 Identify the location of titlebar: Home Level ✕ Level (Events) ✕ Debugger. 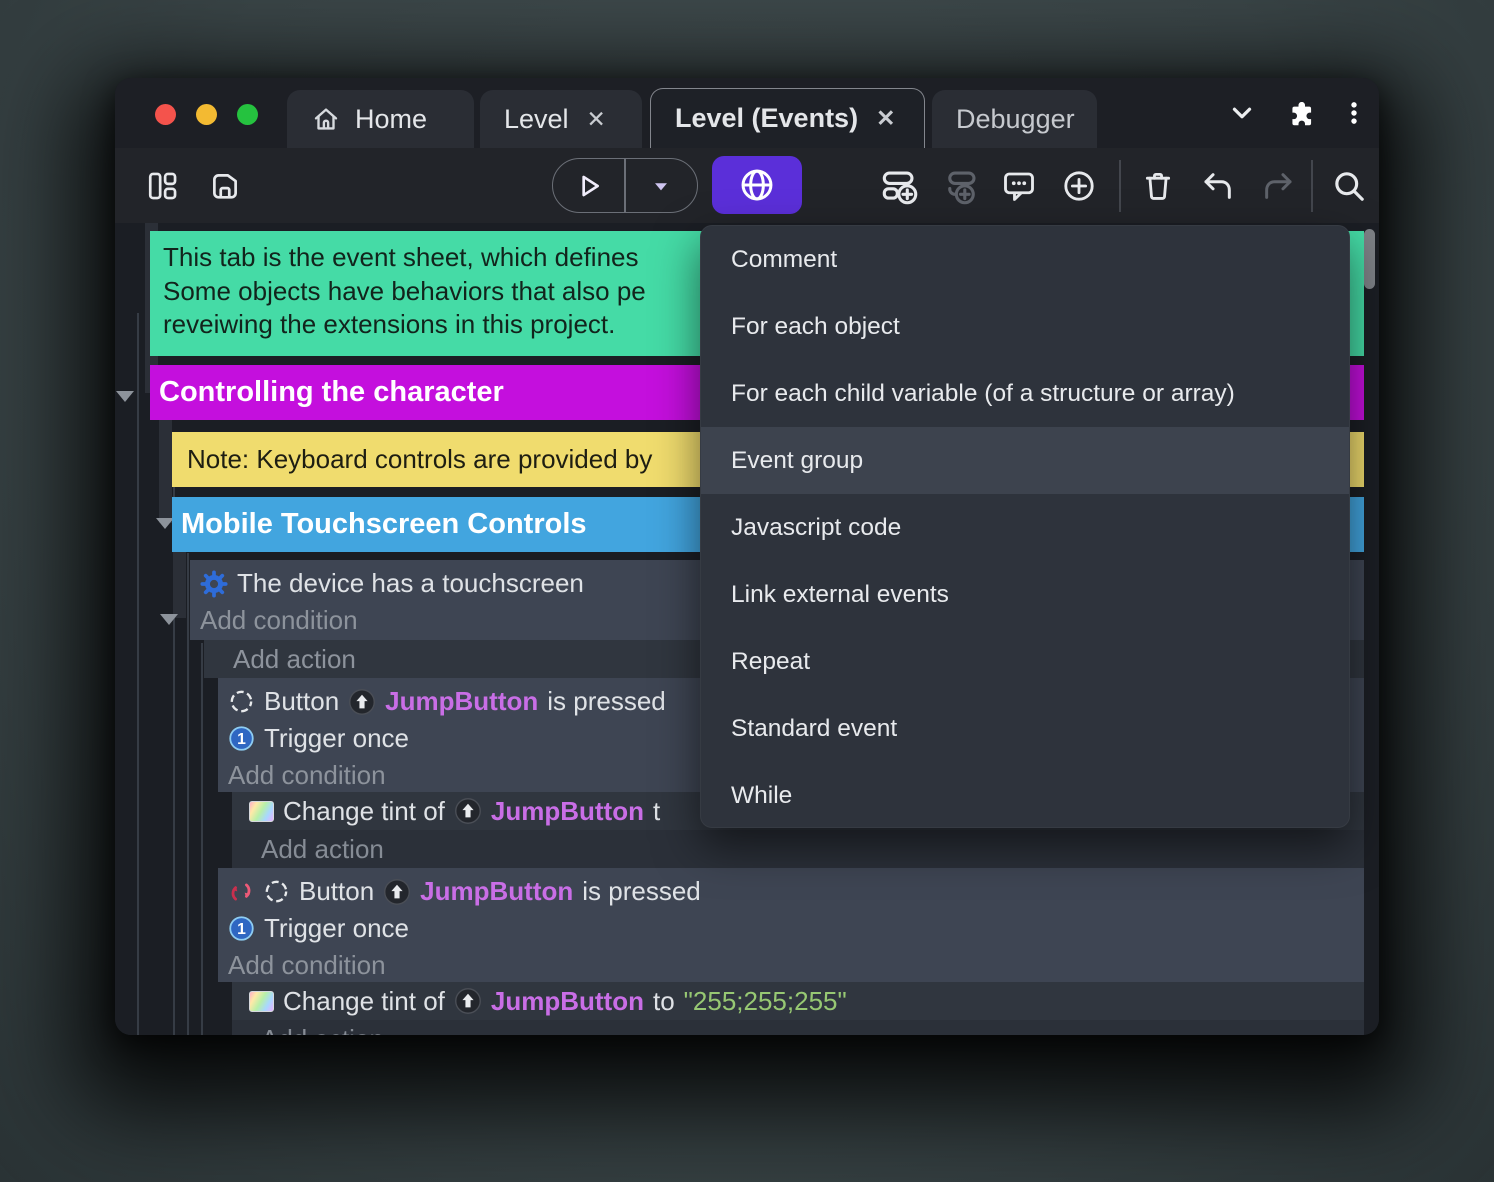
(747, 113).